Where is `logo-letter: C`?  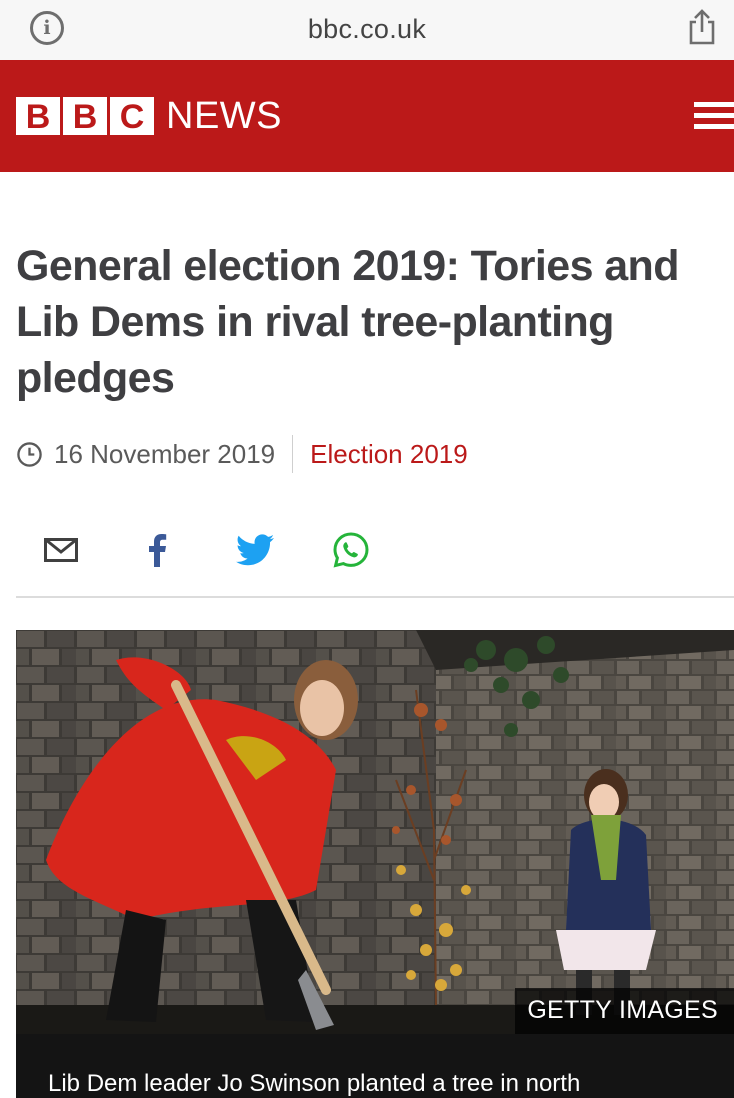
logo-letter: C is located at coordinates (132, 116).